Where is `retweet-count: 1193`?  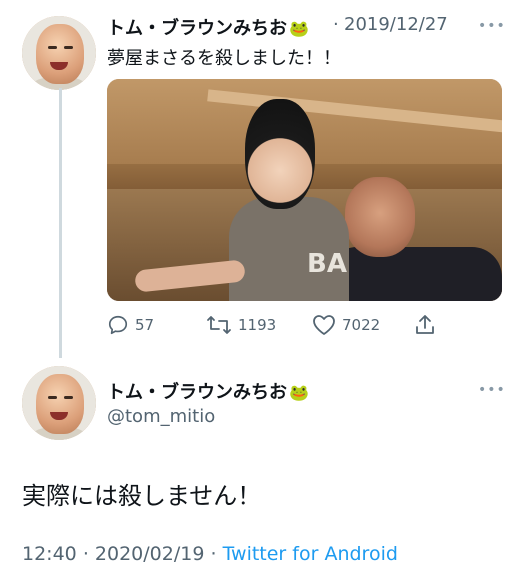
retweet-count: 1193 is located at coordinates (257, 325).